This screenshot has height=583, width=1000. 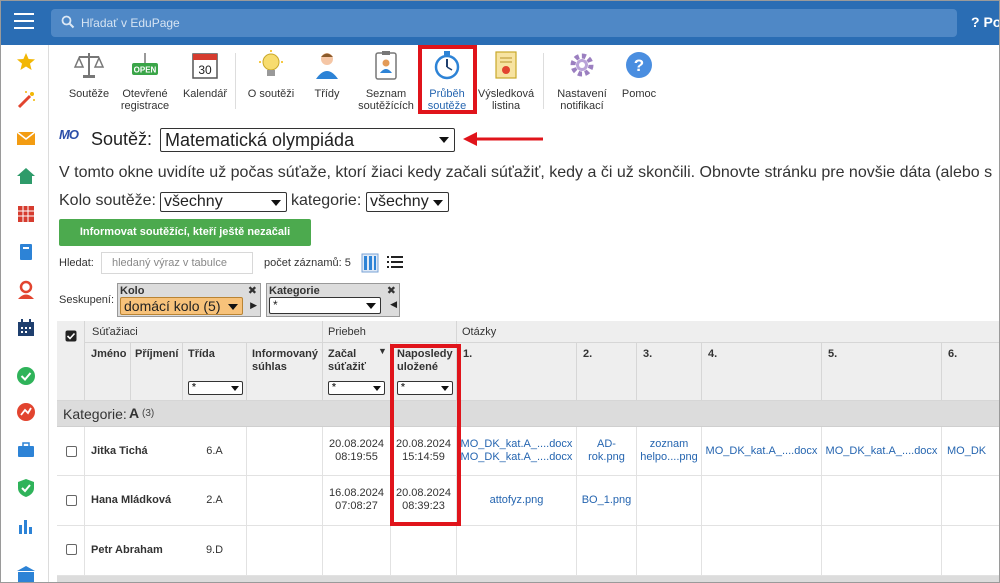 What do you see at coordinates (108, 372) in the screenshot?
I see `col-jmeno: Jméno` at bounding box center [108, 372].